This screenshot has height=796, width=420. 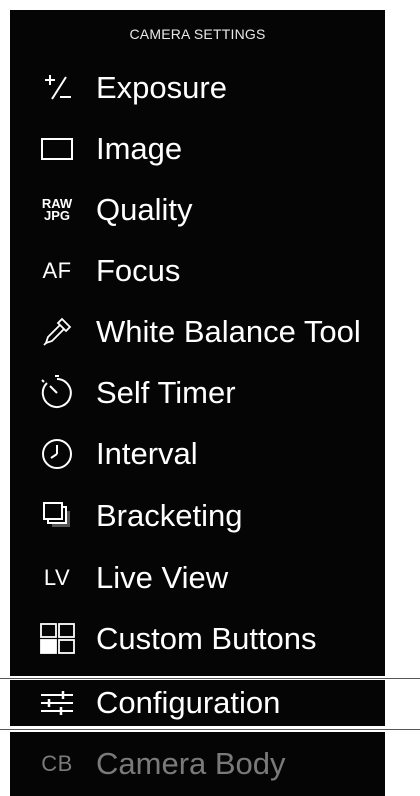 What do you see at coordinates (144, 209) in the screenshot?
I see `menu-item-label: Quality` at bounding box center [144, 209].